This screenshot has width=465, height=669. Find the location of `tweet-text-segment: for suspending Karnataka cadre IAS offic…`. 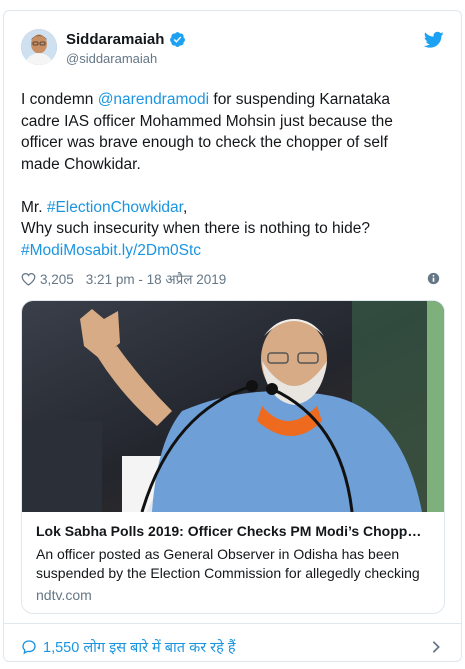

tweet-text-segment: for suspending Karnataka cadre IAS offic… is located at coordinates (207, 153).